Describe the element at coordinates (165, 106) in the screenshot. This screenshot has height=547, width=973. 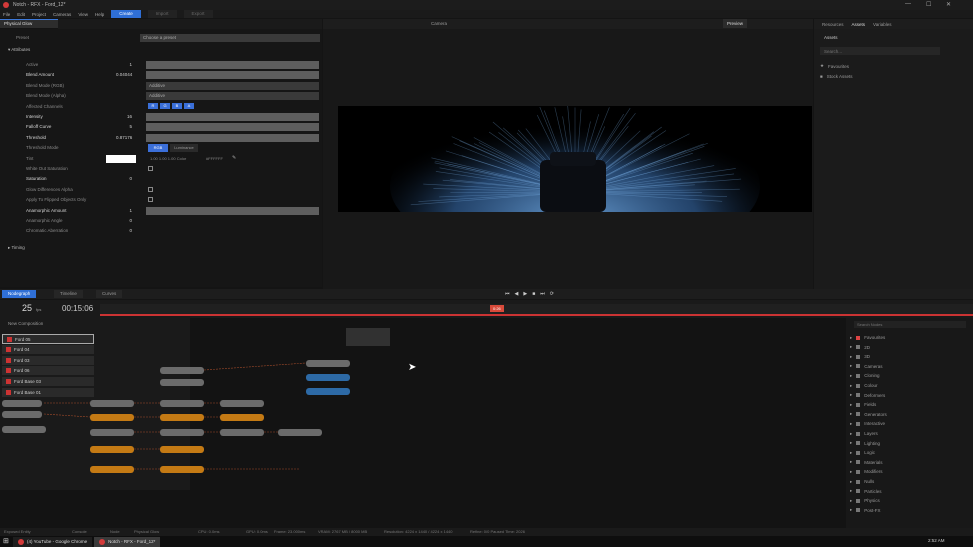
I see `channel-toggle-g: G` at that location.